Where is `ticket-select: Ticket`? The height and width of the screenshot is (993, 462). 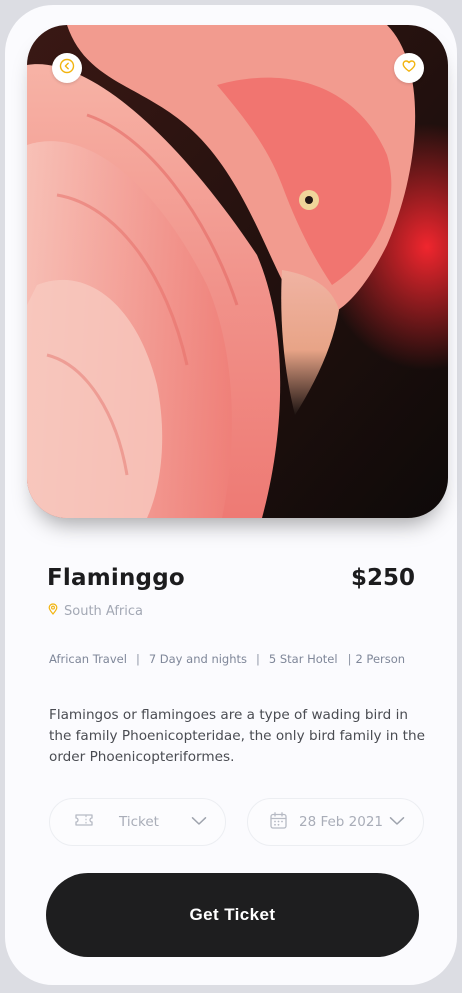 ticket-select: Ticket is located at coordinates (137, 822).